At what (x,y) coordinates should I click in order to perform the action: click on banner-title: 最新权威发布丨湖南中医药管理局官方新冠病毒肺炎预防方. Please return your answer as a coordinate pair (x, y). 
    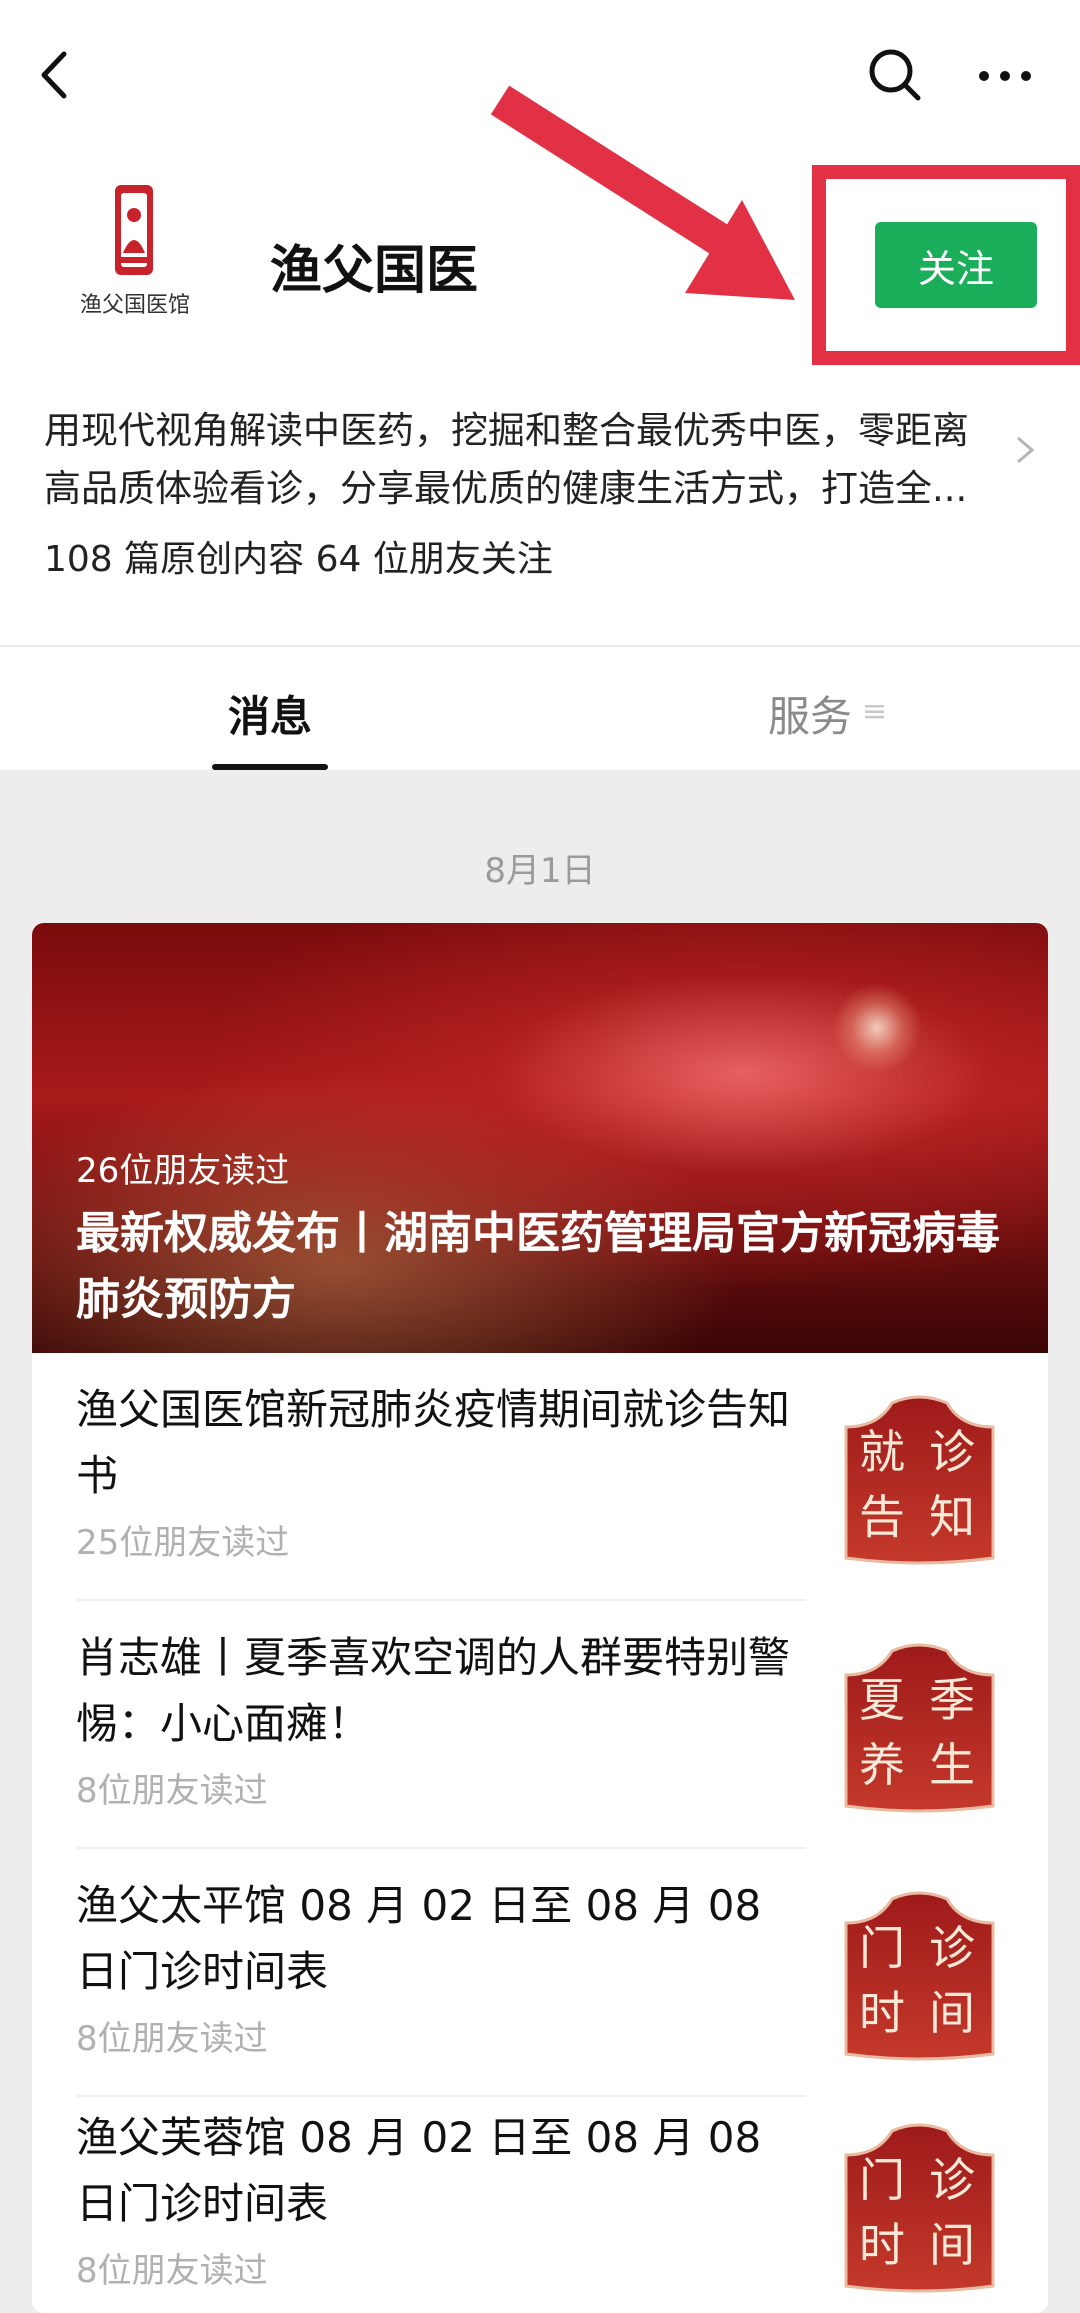
    Looking at the image, I should click on (538, 1266).